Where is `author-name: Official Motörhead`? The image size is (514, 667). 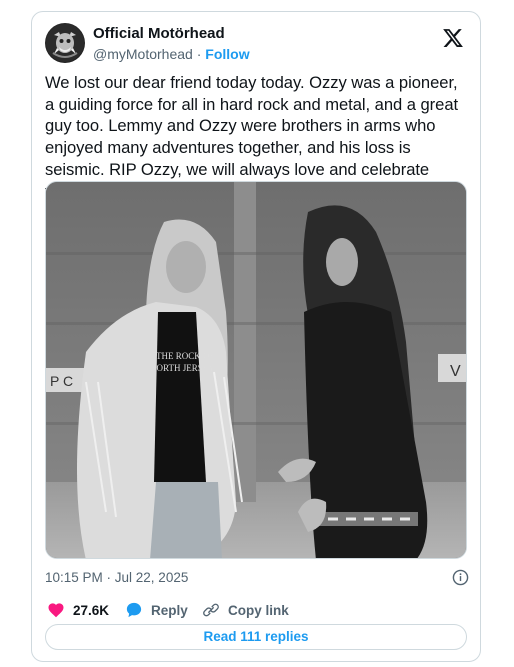 author-name: Official Motörhead is located at coordinates (159, 34).